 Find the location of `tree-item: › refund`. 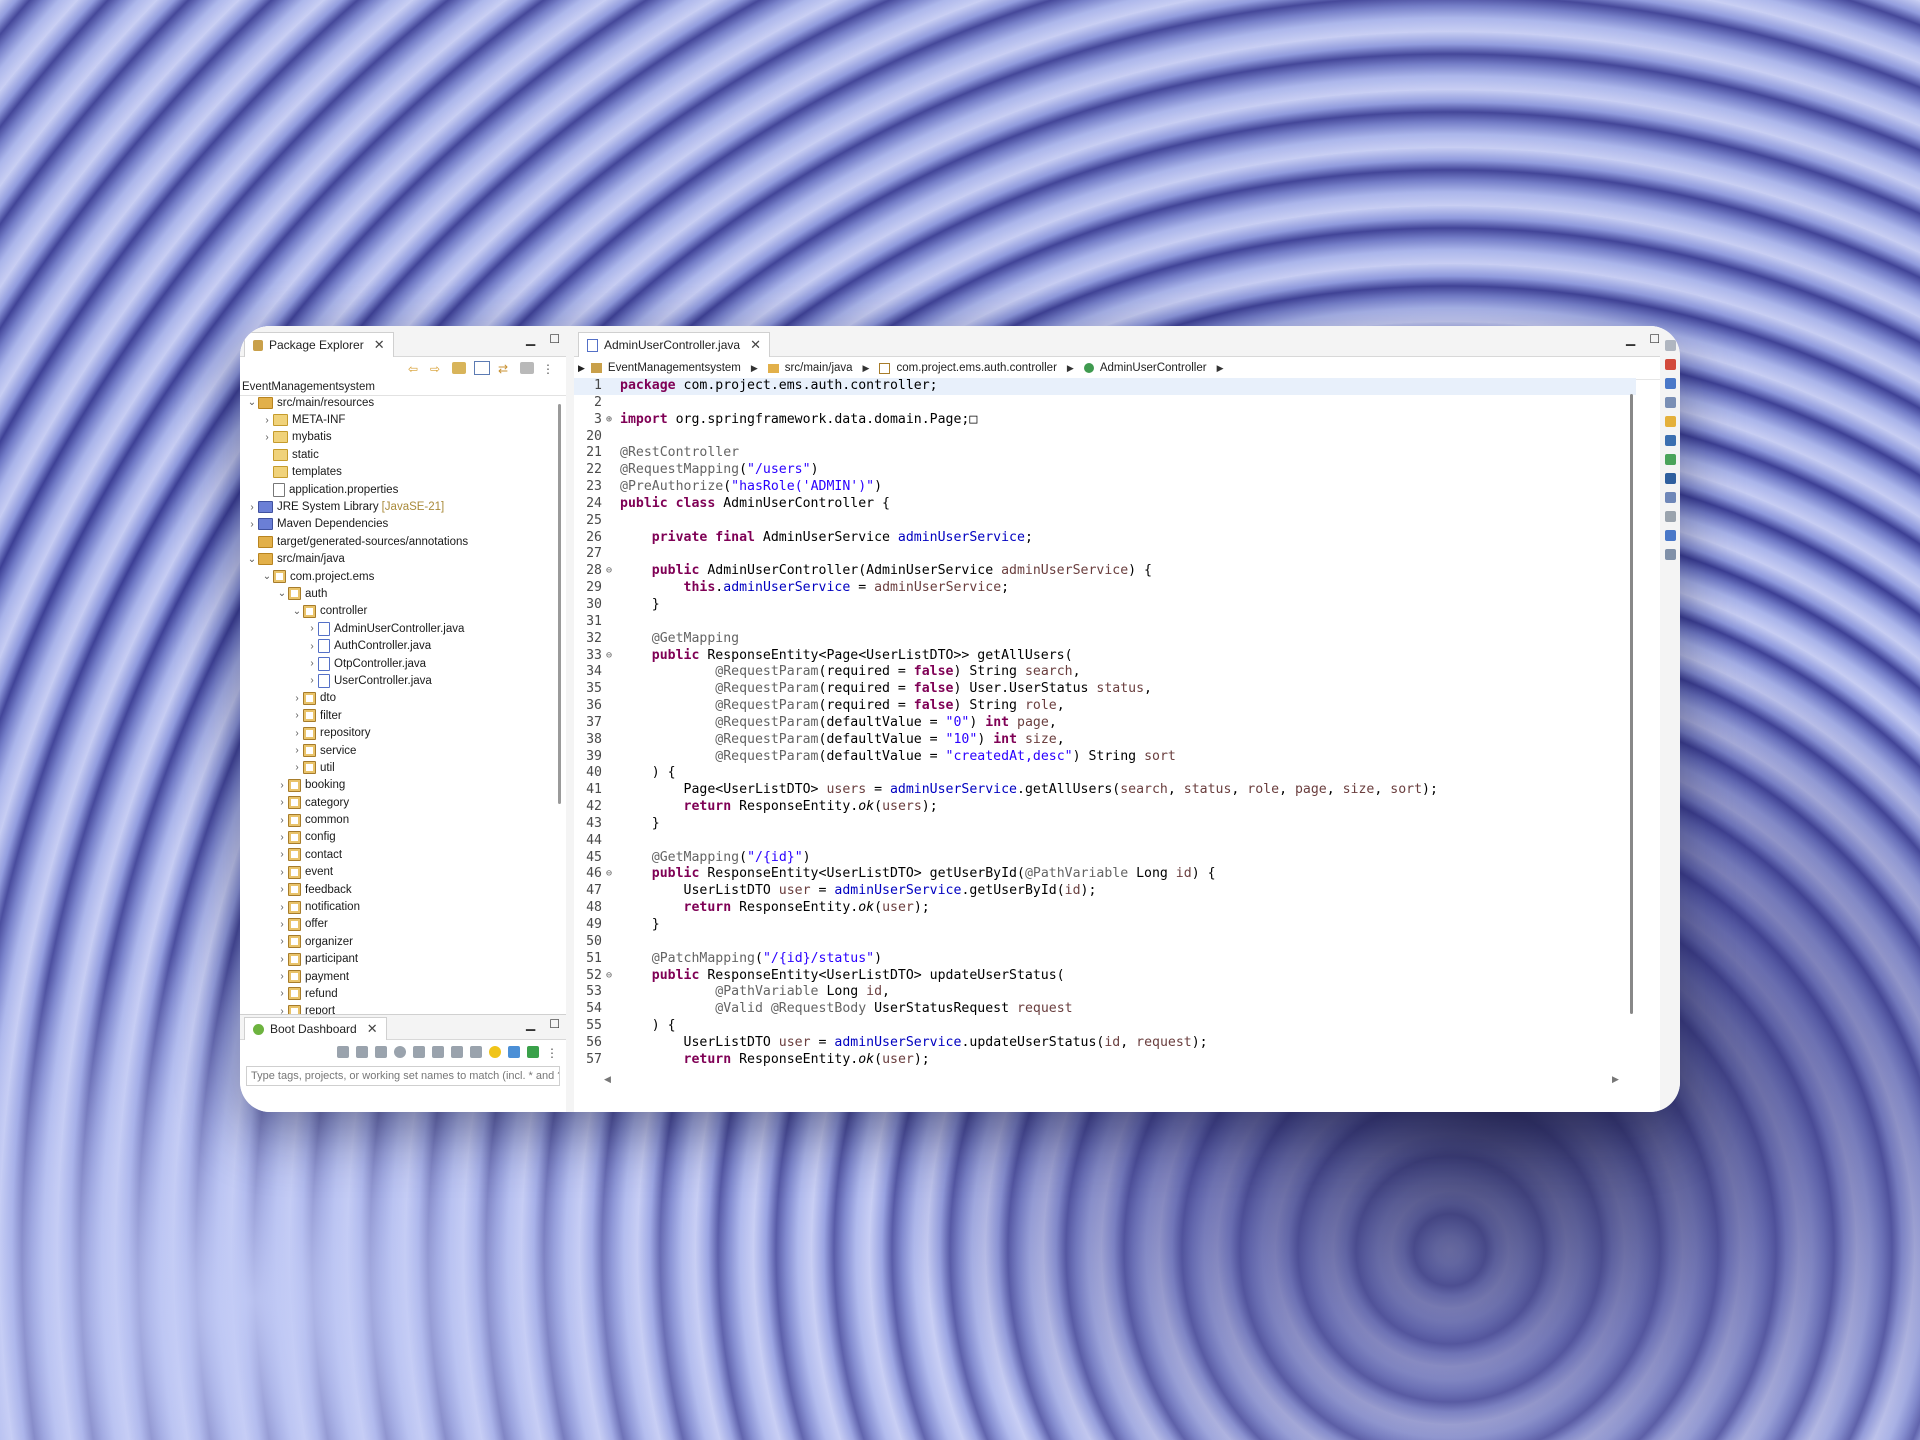

tree-item: › refund is located at coordinates (399, 993).